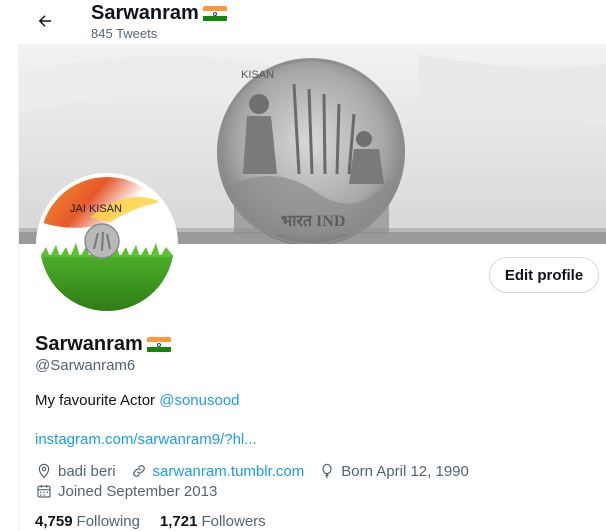 The width and height of the screenshot is (606, 531). I want to click on birthday-text: Born April 12, 1990, so click(405, 471).